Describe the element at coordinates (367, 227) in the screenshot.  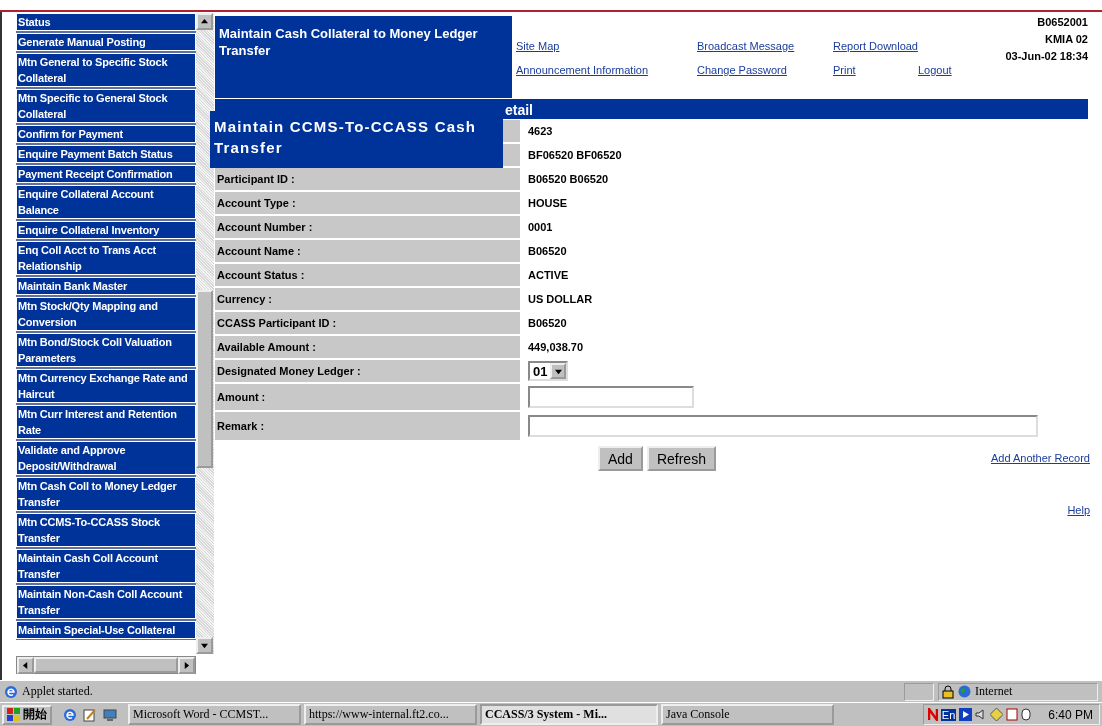
I see `field-label: Account Number :` at that location.